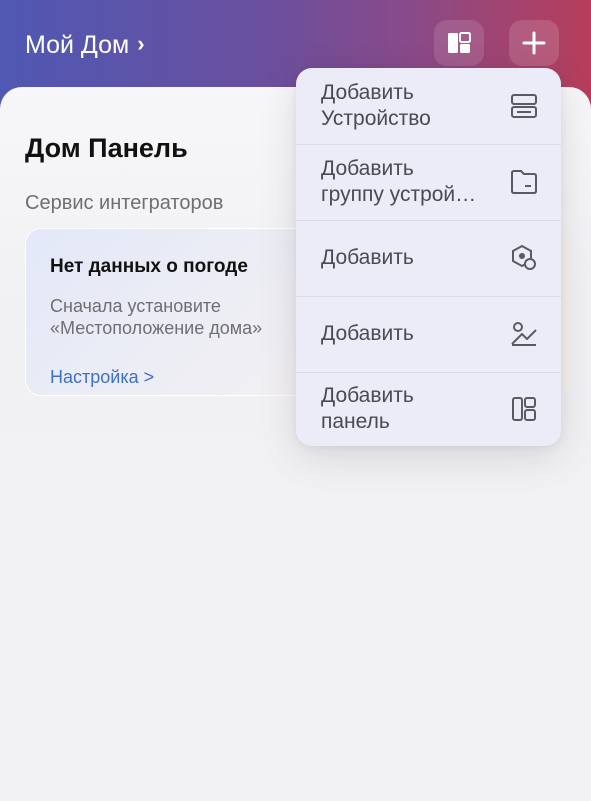 This screenshot has height=801, width=591. What do you see at coordinates (124, 203) in the screenshot?
I see `section-label: Сервис интеграторов` at bounding box center [124, 203].